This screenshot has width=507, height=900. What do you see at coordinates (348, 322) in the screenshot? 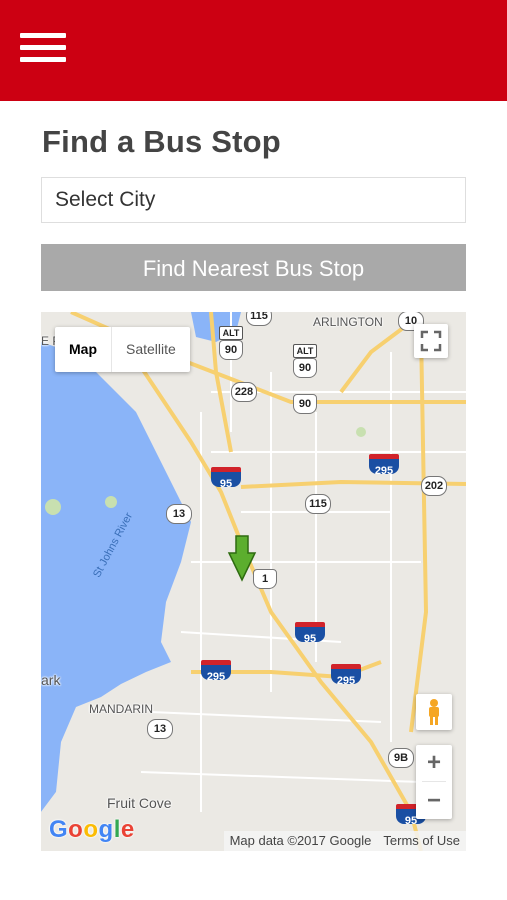
I see `place-label-arlington: ARLINGTON` at bounding box center [348, 322].